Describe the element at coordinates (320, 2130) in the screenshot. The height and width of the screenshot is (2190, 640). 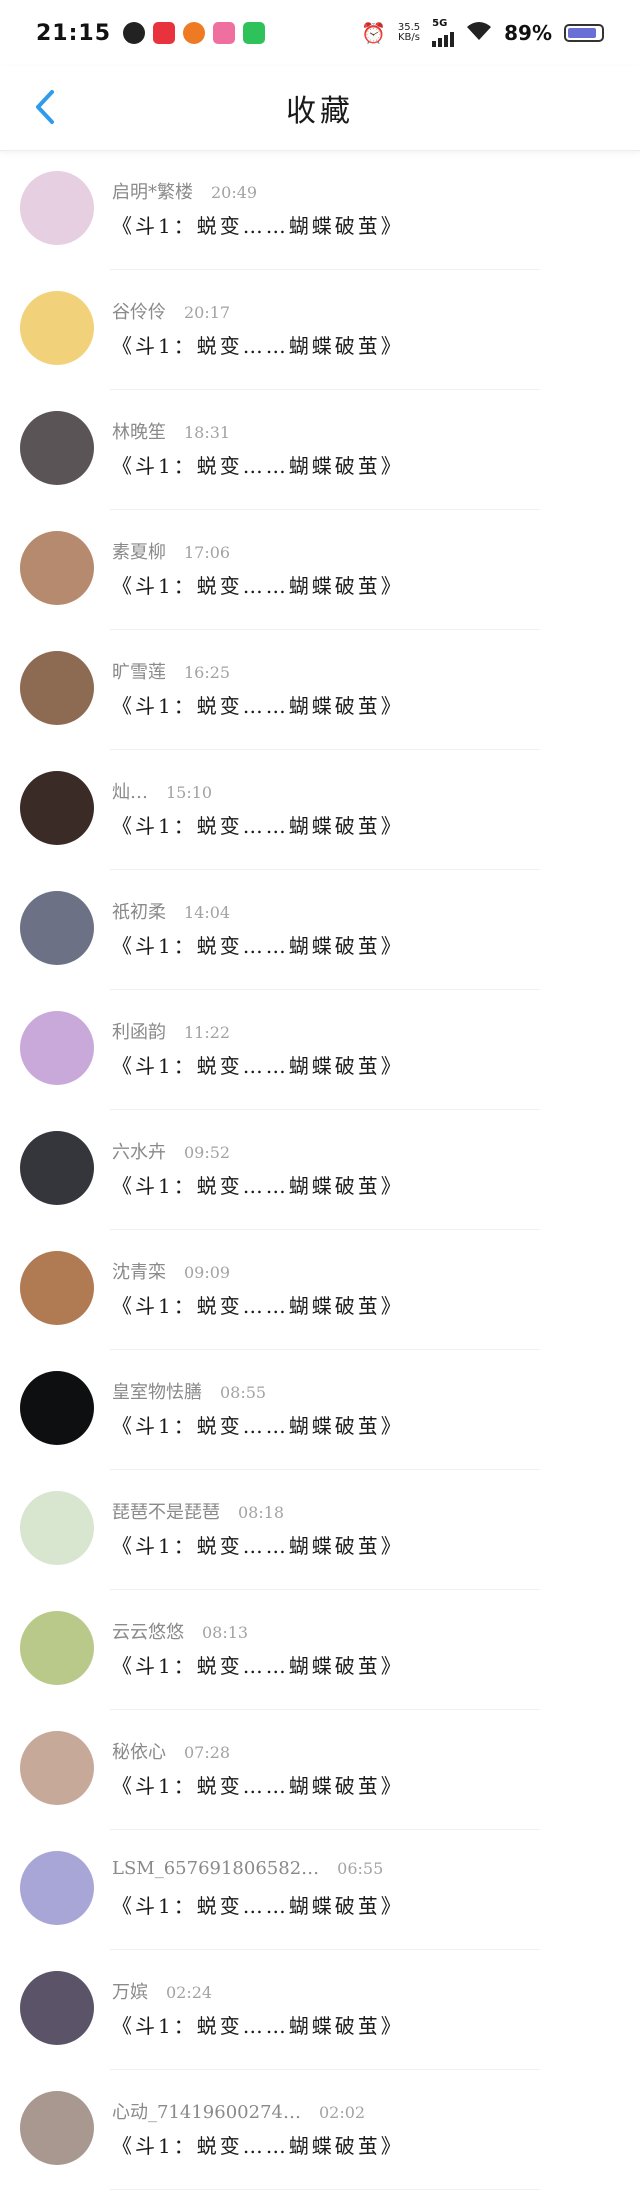
I see `list-item: 心动_71419600274… 02:02 《斗1：蜕变……蝴蝶破茧》` at that location.